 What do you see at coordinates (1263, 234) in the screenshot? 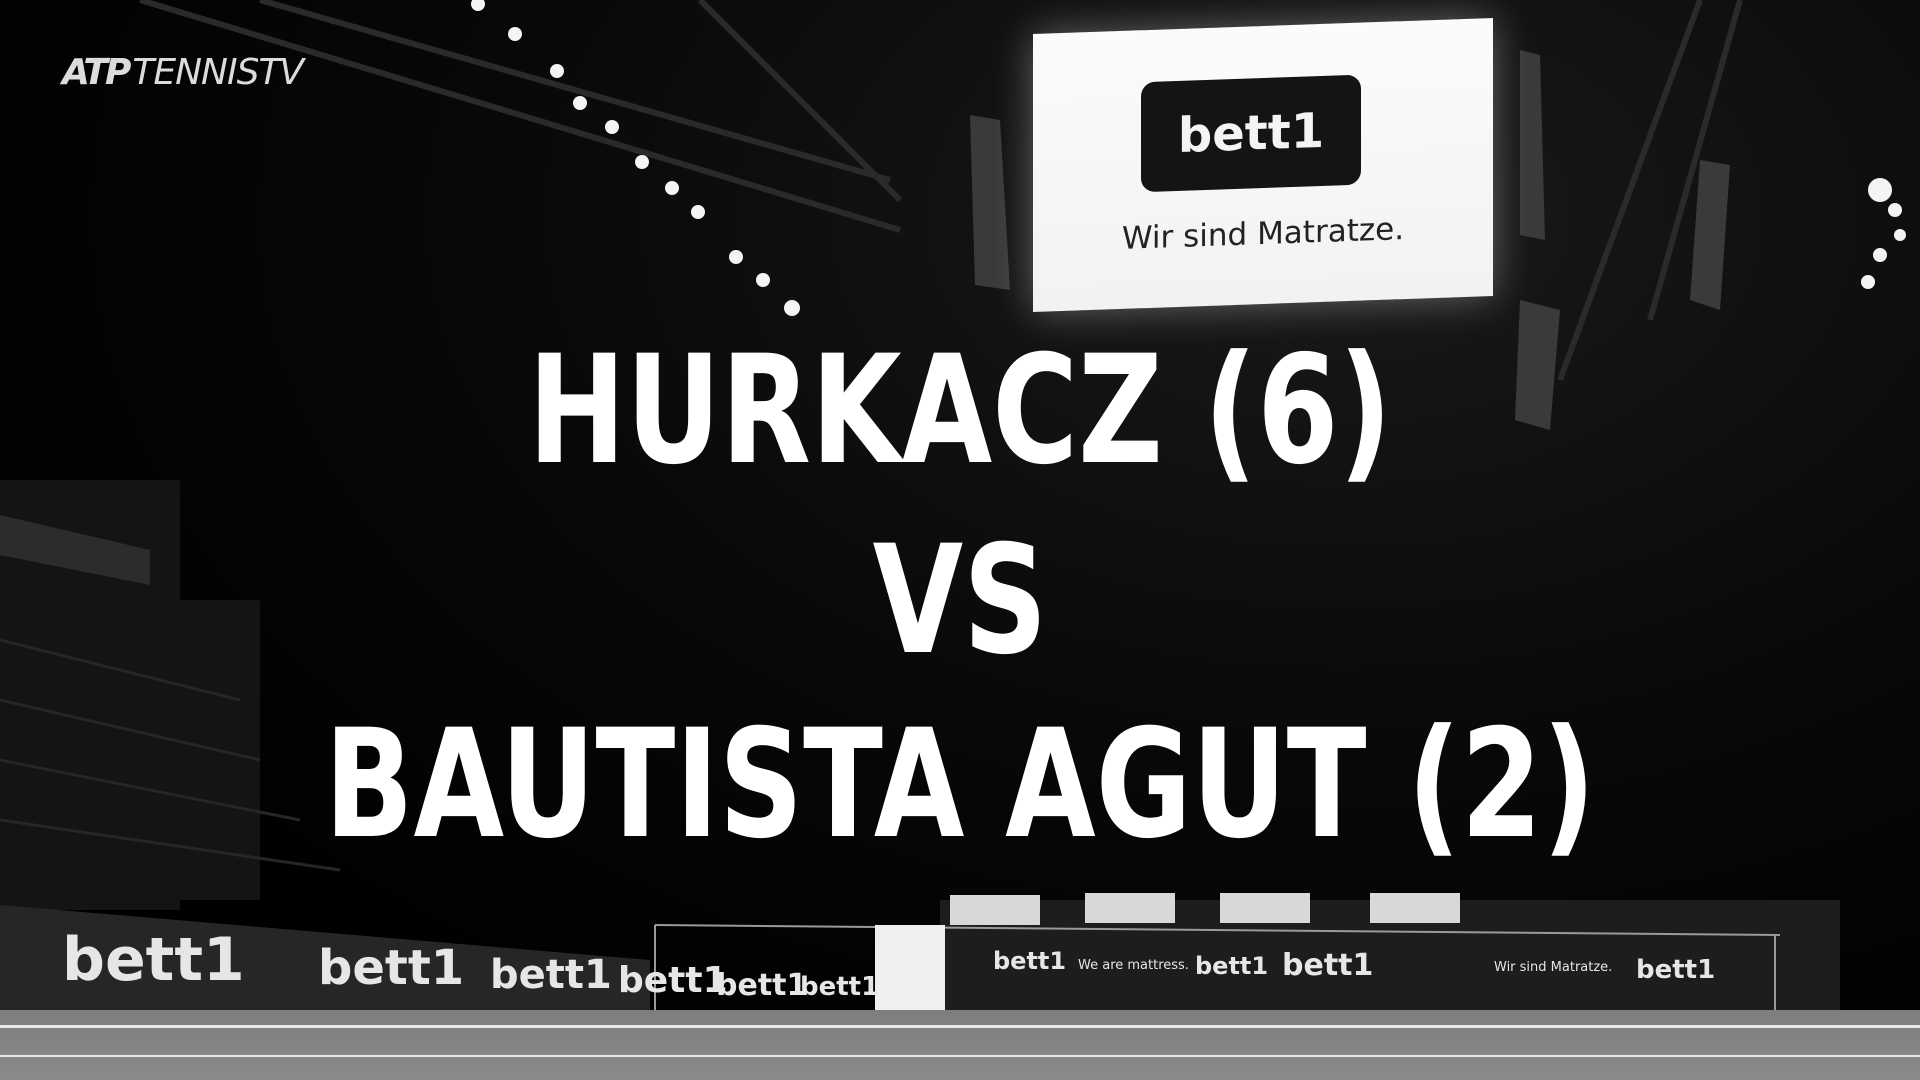
I see `sponsor-tagline: Wir sind Matratze.` at bounding box center [1263, 234].